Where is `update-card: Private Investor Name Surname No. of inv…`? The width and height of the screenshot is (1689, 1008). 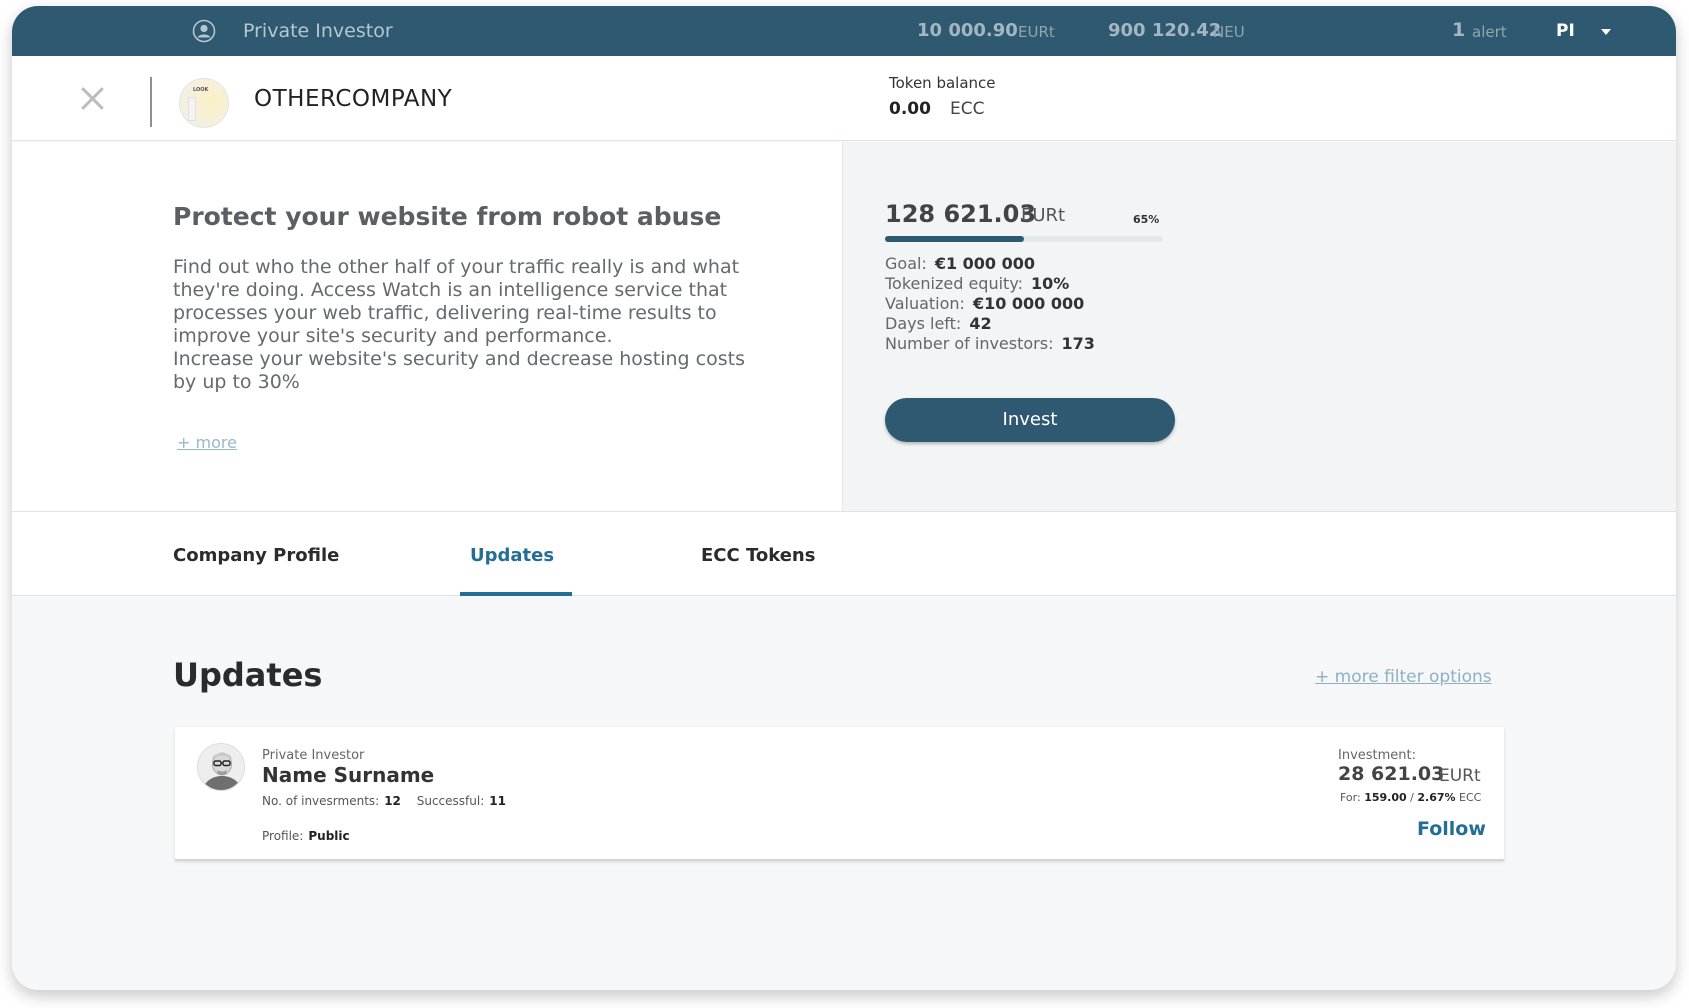
update-card: Private Investor Name Surname No. of inv… is located at coordinates (839, 794).